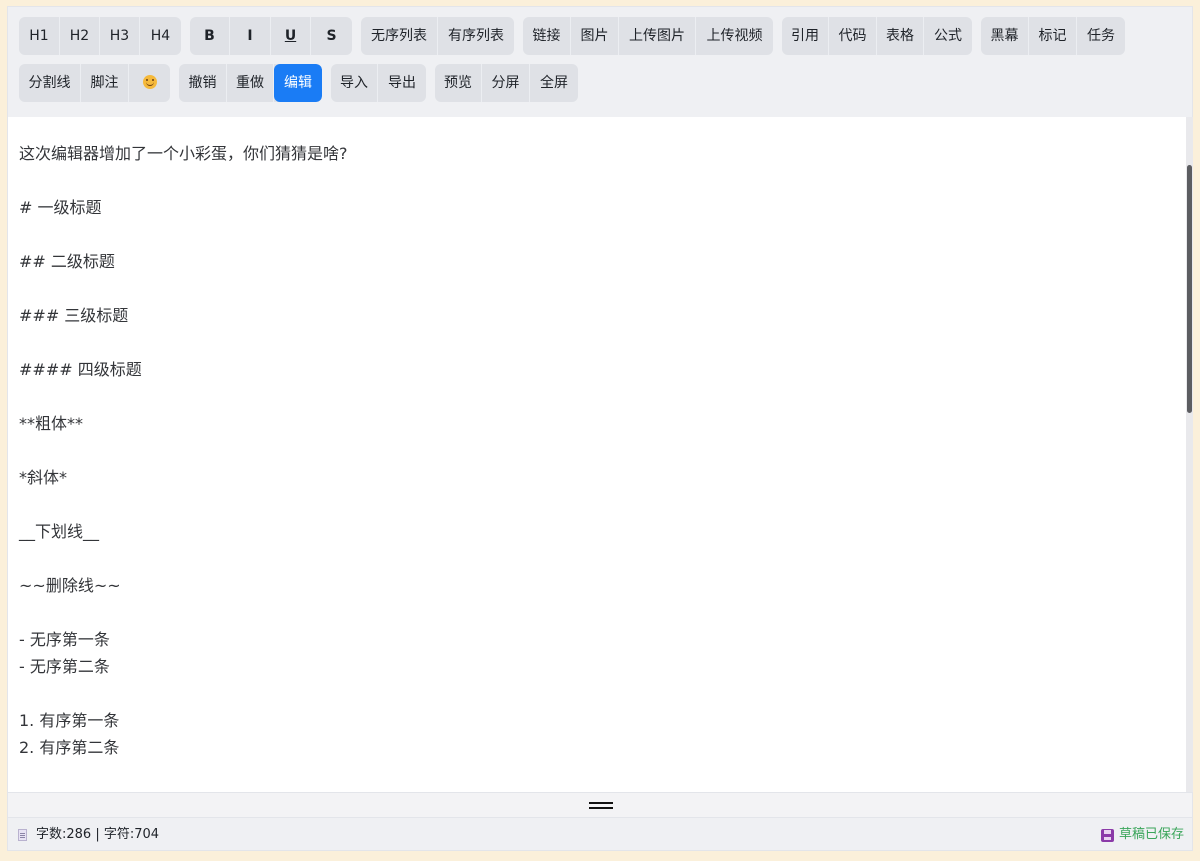  Describe the element at coordinates (1005, 36) in the screenshot. I see `blackout-button: 黑幕` at that location.